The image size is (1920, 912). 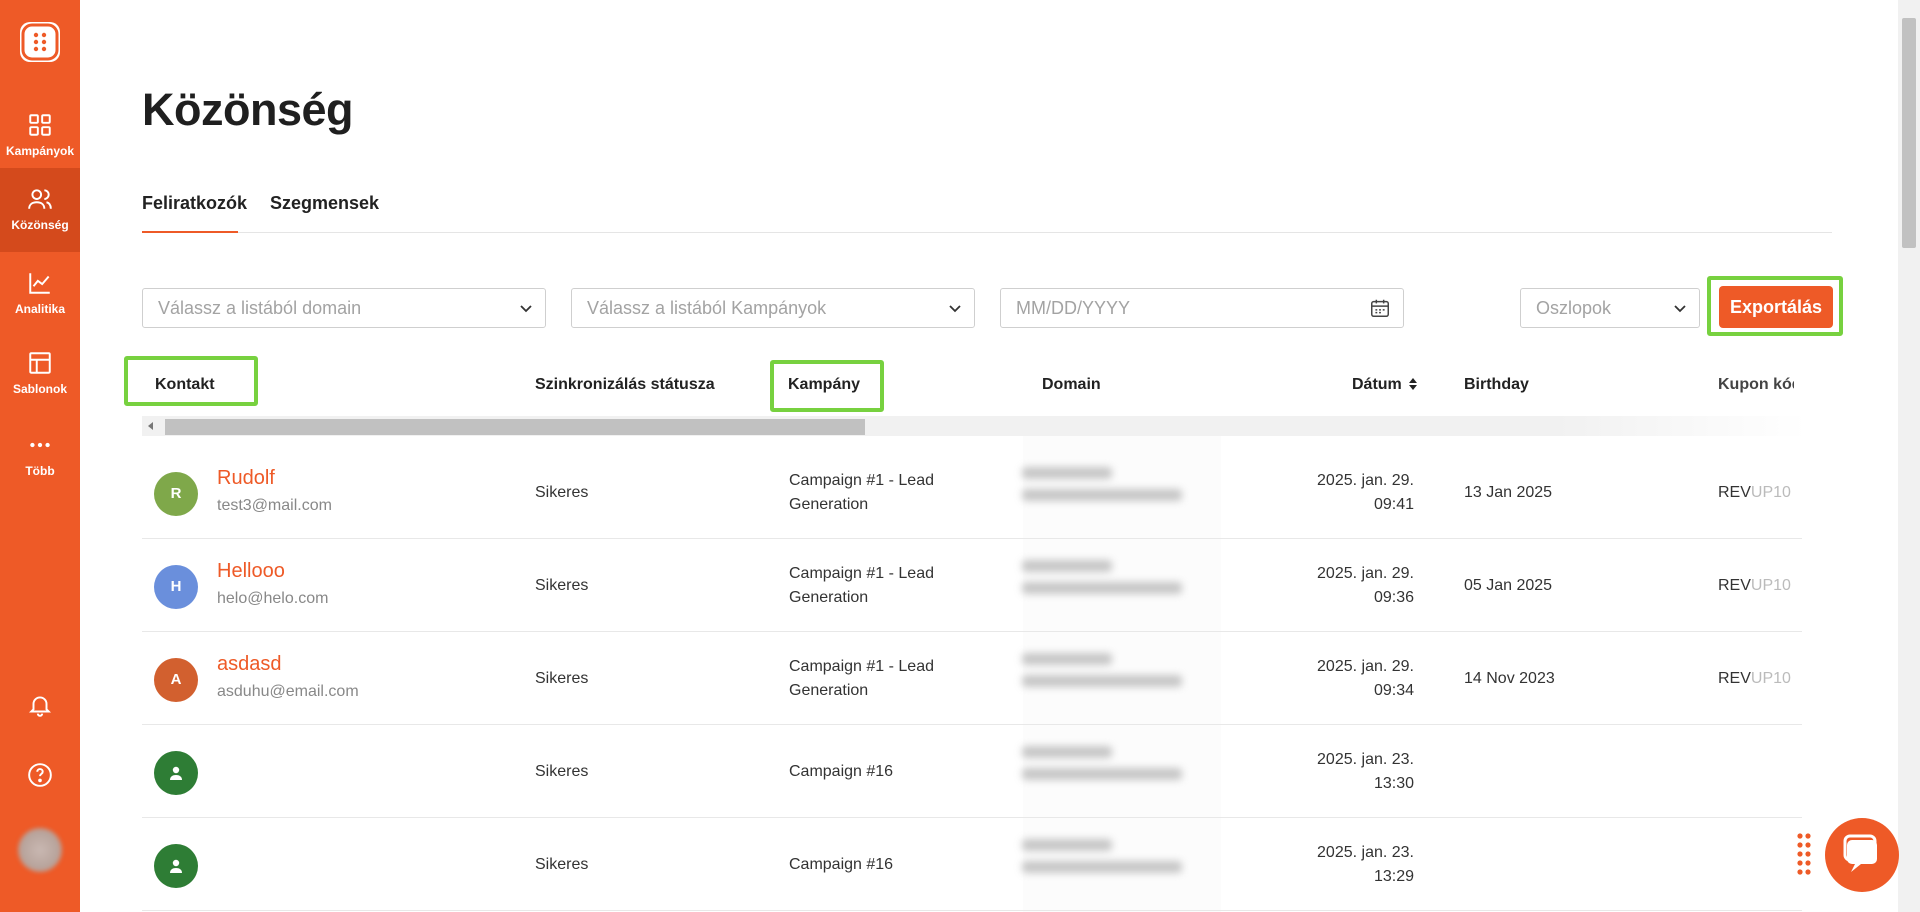 What do you see at coordinates (1496, 385) in the screenshot?
I see `header-birthday: Birthday` at bounding box center [1496, 385].